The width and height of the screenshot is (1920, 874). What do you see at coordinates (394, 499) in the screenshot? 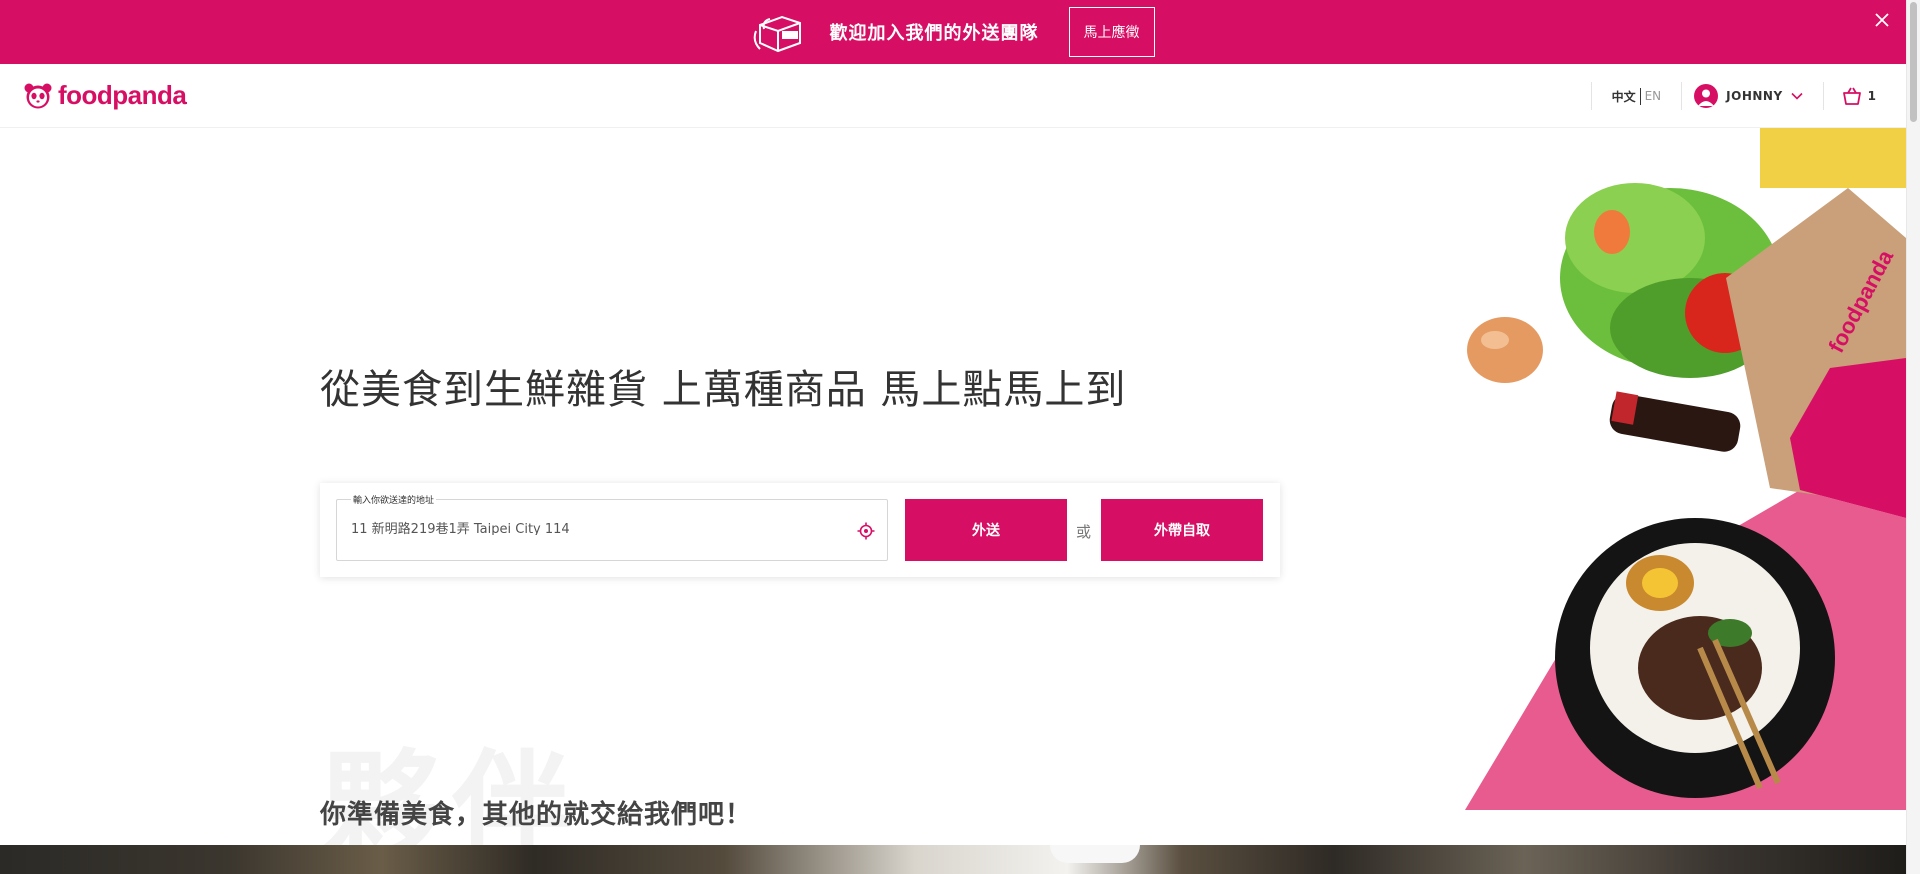
I see `address-label: 輸入你欲送達的地址` at bounding box center [394, 499].